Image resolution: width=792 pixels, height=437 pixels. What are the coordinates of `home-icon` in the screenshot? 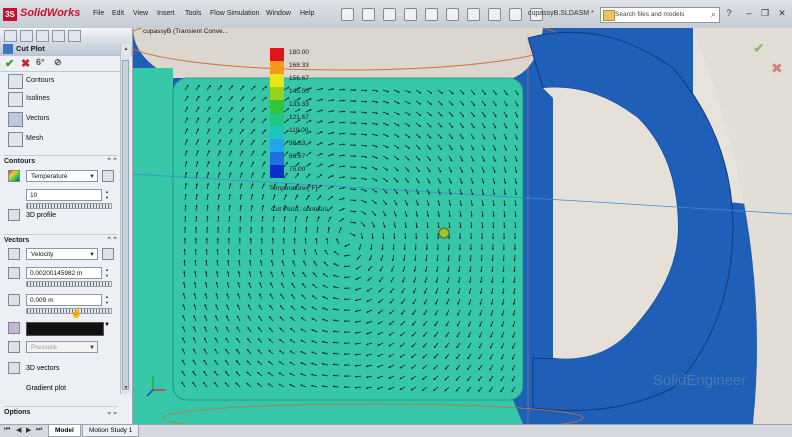 It's located at (347, 14).